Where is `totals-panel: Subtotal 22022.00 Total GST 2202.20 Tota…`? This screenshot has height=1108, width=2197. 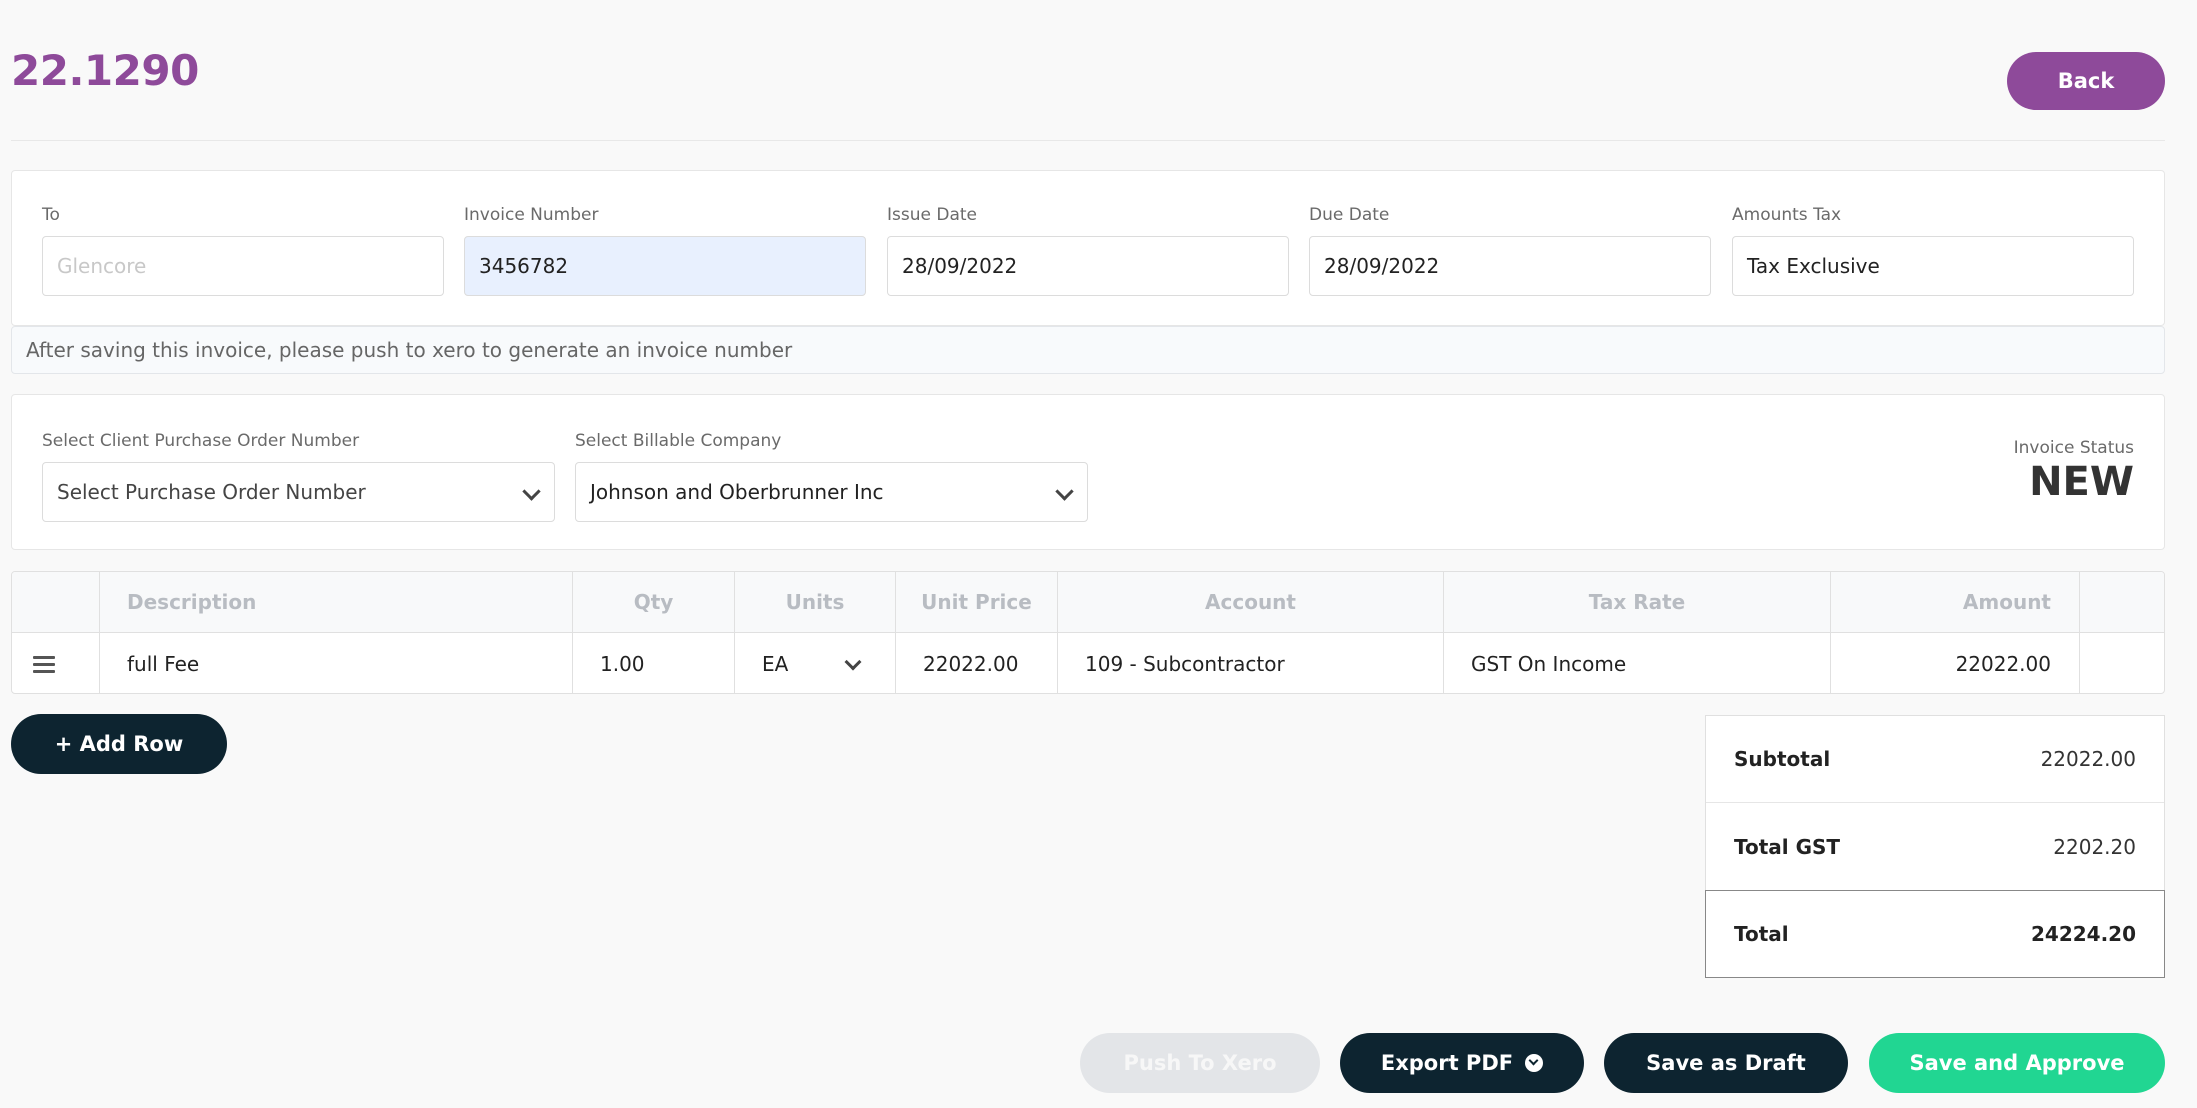
totals-panel: Subtotal 22022.00 Total GST 2202.20 Tota… is located at coordinates (1935, 846).